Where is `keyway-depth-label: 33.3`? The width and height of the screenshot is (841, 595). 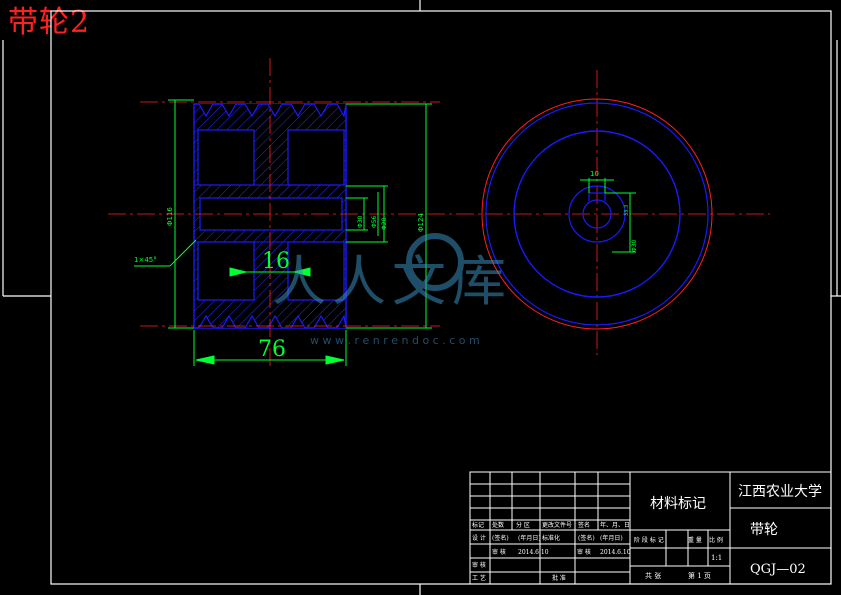 keyway-depth-label: 33.3 is located at coordinates (627, 210).